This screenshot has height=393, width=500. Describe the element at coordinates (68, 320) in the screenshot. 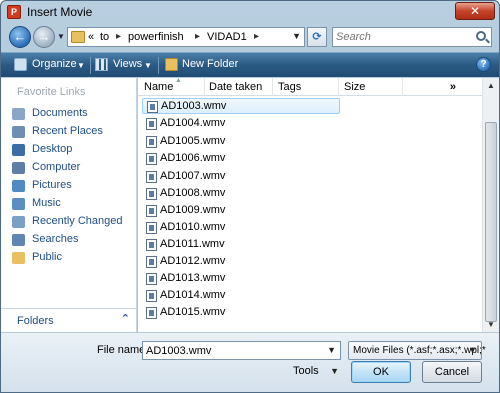

I see `folders-toggle: Folders ⌃` at that location.